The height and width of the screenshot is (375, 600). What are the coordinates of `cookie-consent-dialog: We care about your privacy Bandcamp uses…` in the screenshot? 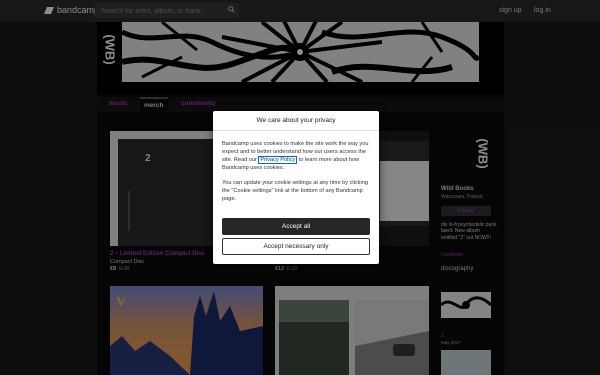 It's located at (296, 187).